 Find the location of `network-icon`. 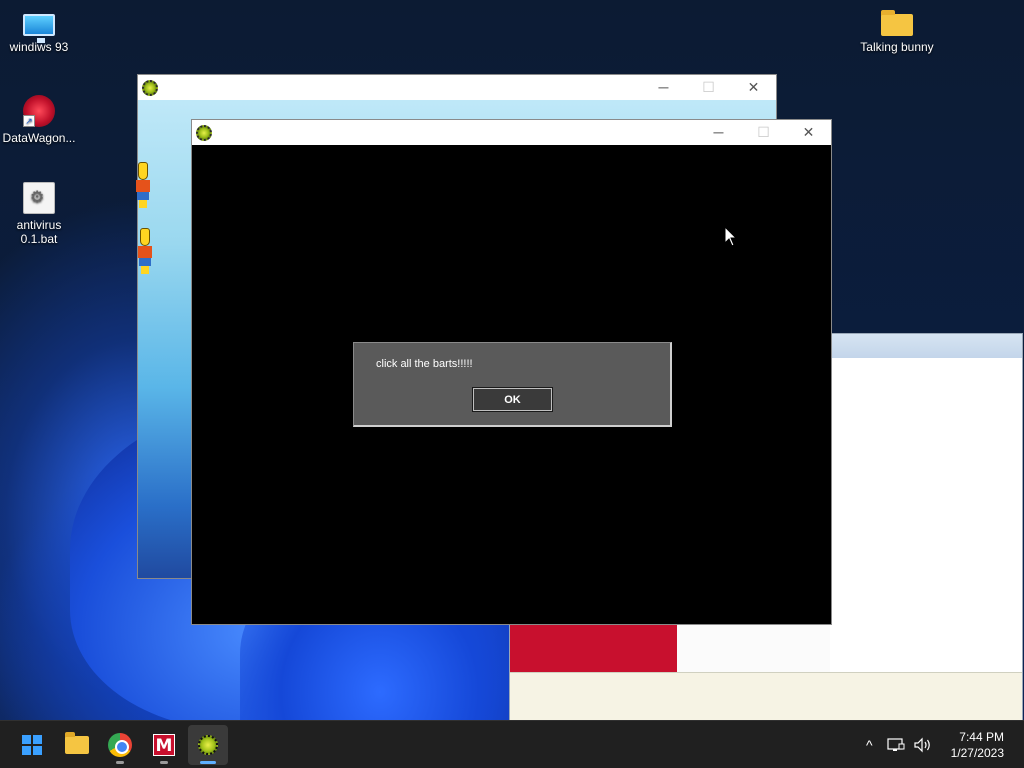

network-icon is located at coordinates (895, 745).